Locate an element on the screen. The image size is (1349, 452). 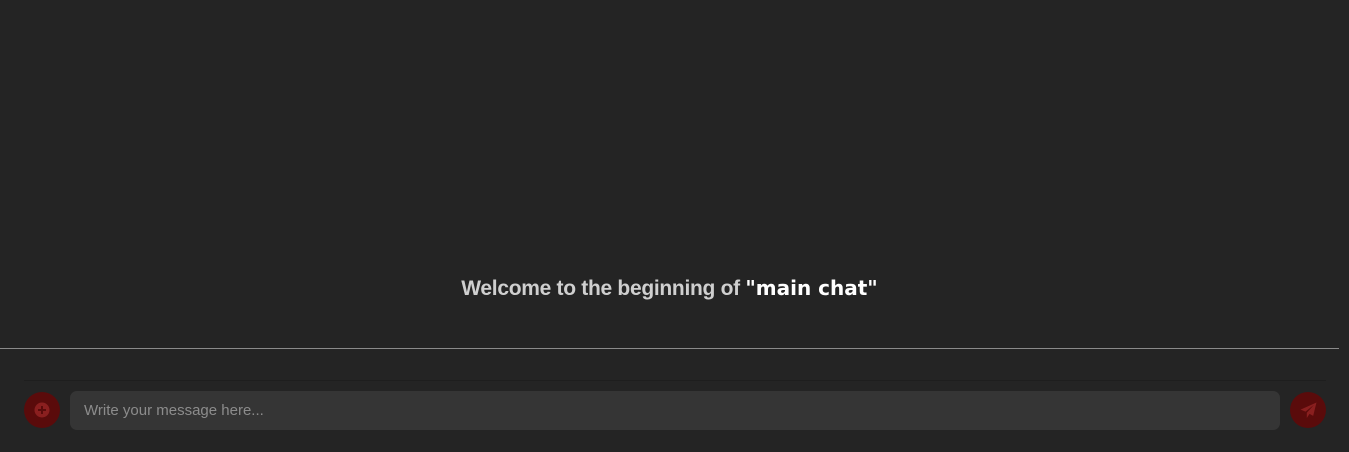
send-button is located at coordinates (1308, 410).